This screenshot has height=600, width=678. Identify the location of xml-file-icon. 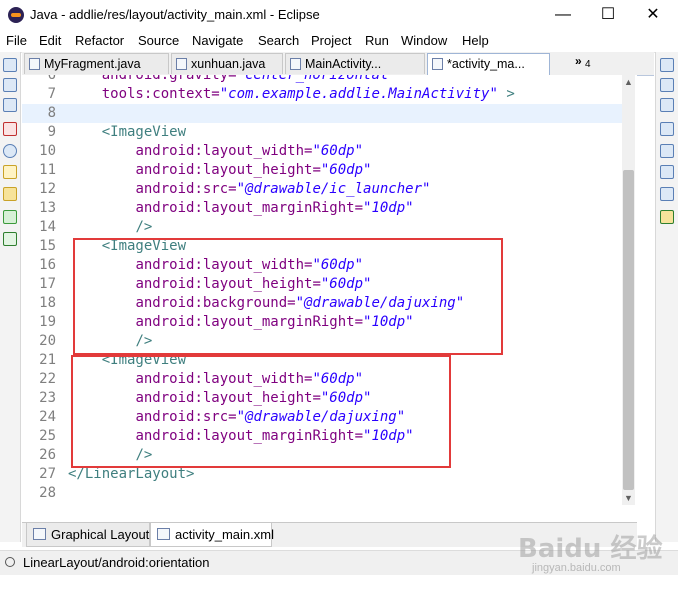
(163, 534).